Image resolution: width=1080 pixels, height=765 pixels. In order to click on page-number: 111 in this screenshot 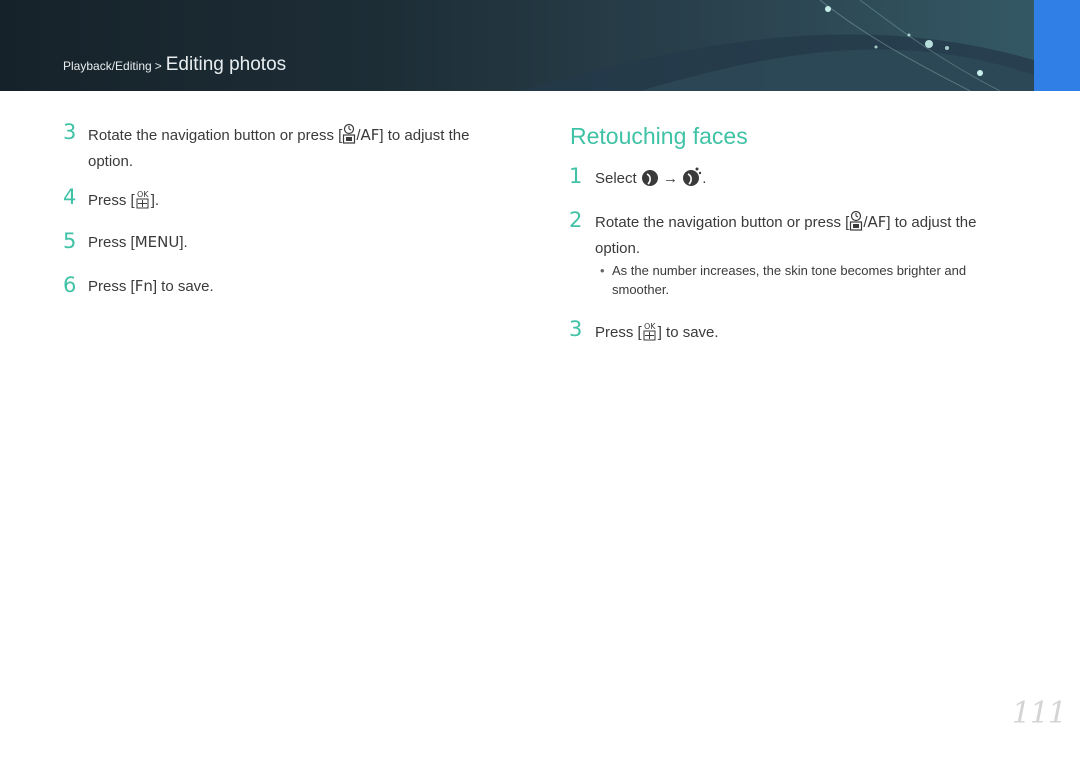, I will do `click(1039, 713)`.